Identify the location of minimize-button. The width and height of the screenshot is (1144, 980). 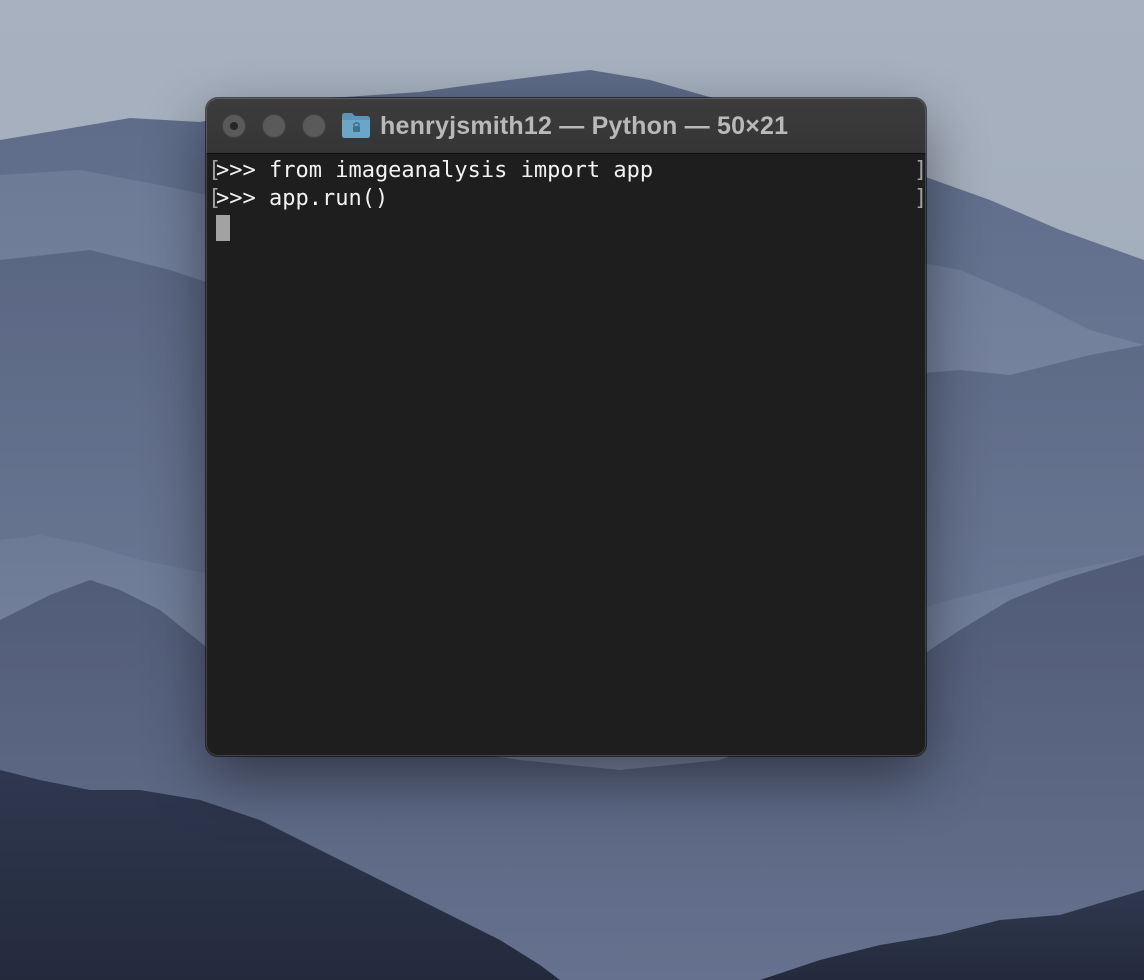
(274, 126).